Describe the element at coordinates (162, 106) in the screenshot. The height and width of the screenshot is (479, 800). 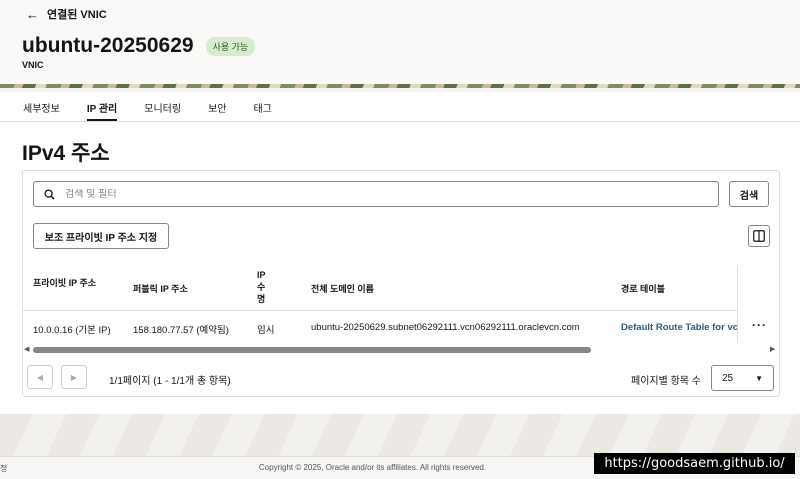
I see `tab-monitoring: 모니터링` at that location.